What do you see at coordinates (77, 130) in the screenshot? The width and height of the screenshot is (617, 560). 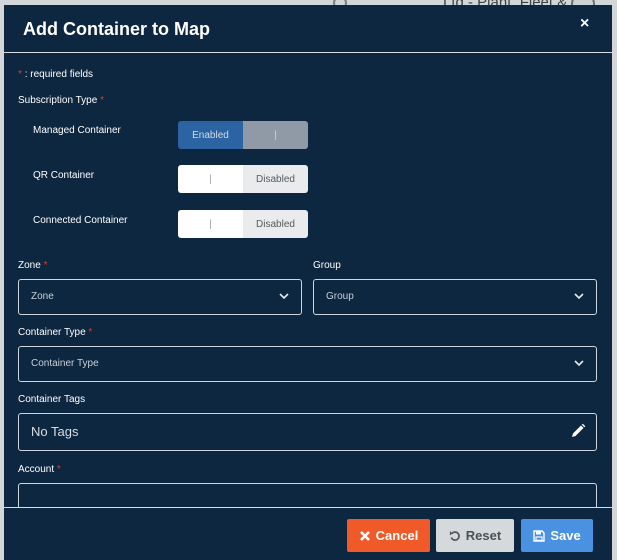 I see `managed-container-label: Managed Container` at bounding box center [77, 130].